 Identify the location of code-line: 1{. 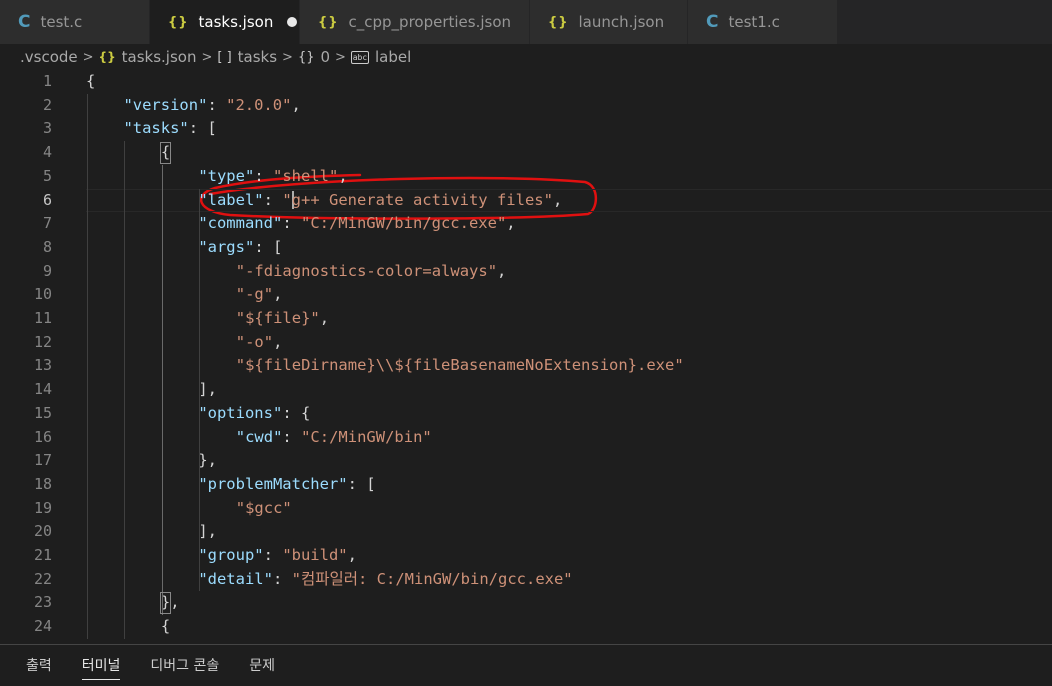
(526, 82).